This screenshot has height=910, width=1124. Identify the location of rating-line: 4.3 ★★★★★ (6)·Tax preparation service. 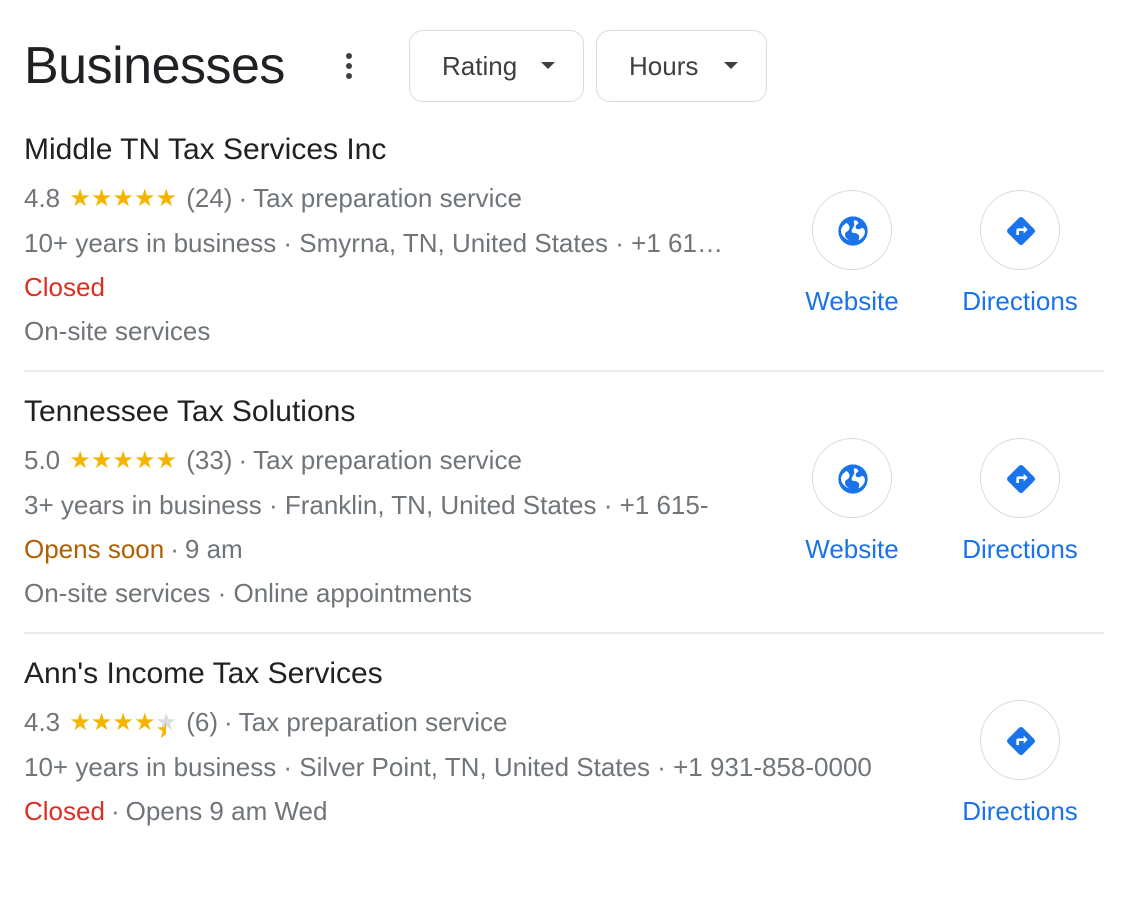
(464, 722).